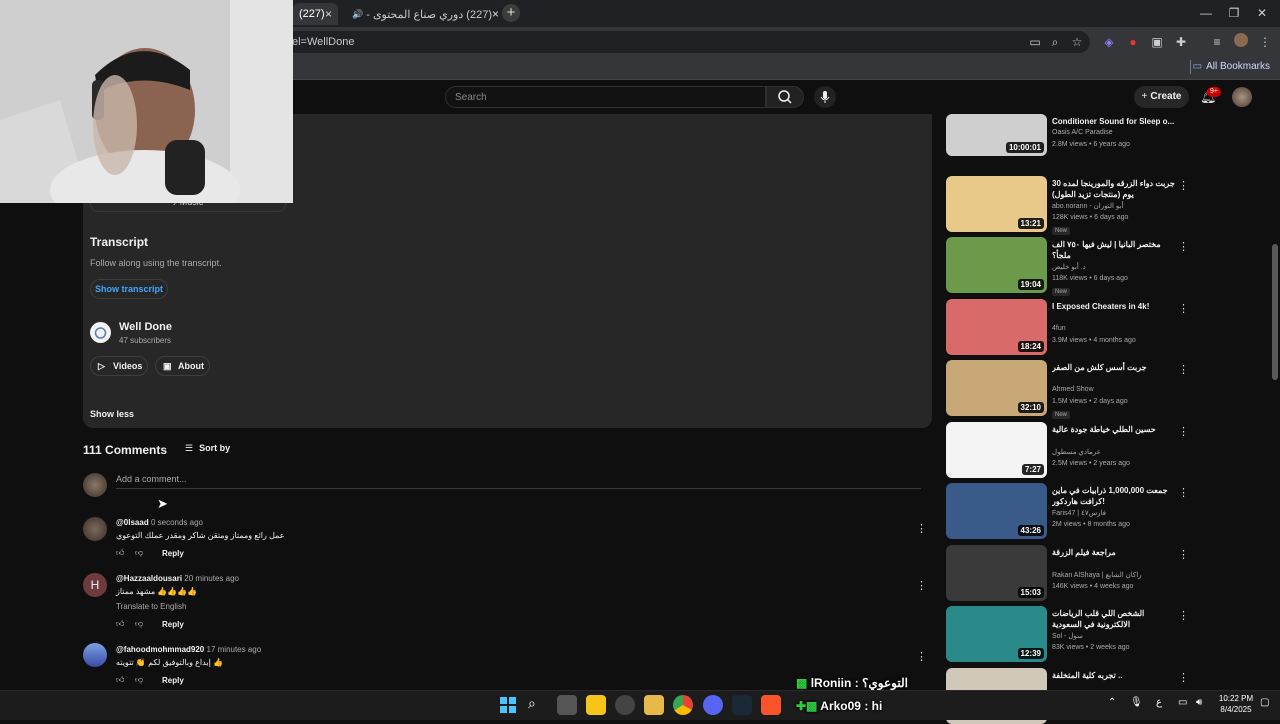 The image size is (1280, 724). I want to click on video-title: حسين الطلي خياطة جودة عالية, so click(1114, 429).